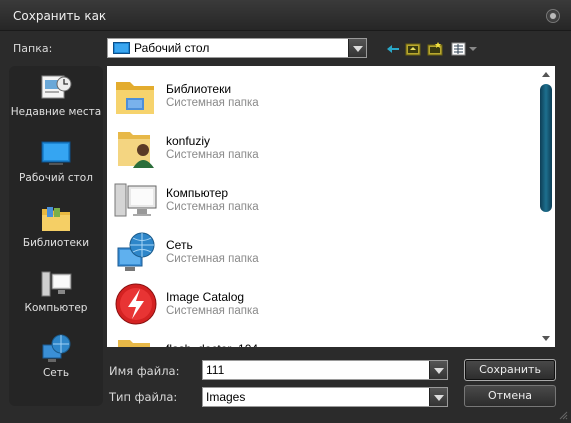 This screenshot has width=571, height=423. I want to click on location-combobox: Рабочий стол, so click(237, 48).